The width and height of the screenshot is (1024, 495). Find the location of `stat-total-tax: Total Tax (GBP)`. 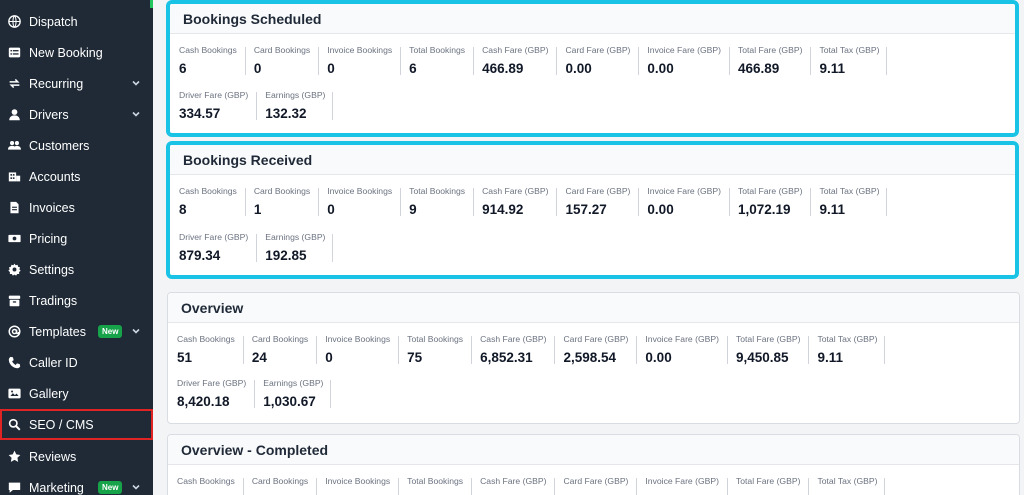

stat-total-tax: Total Tax (GBP) is located at coordinates (847, 485).